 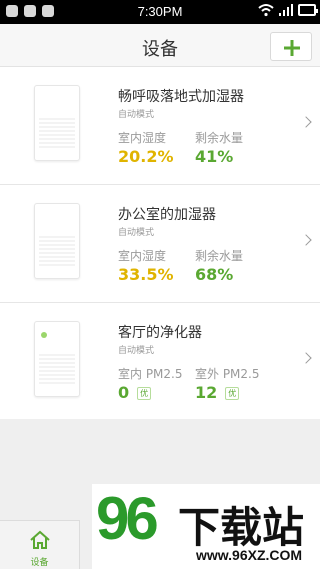 I want to click on add-device-button, so click(x=291, y=46).